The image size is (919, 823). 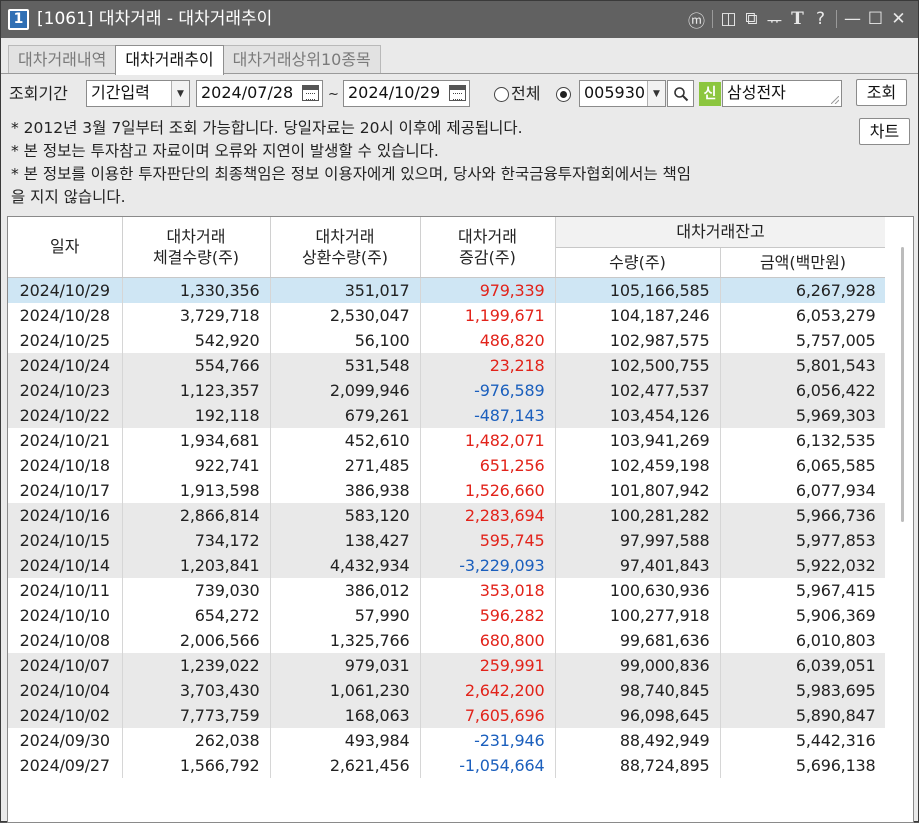 I want to click on cell-balance-qty: 88,492,949, so click(x=638, y=740).